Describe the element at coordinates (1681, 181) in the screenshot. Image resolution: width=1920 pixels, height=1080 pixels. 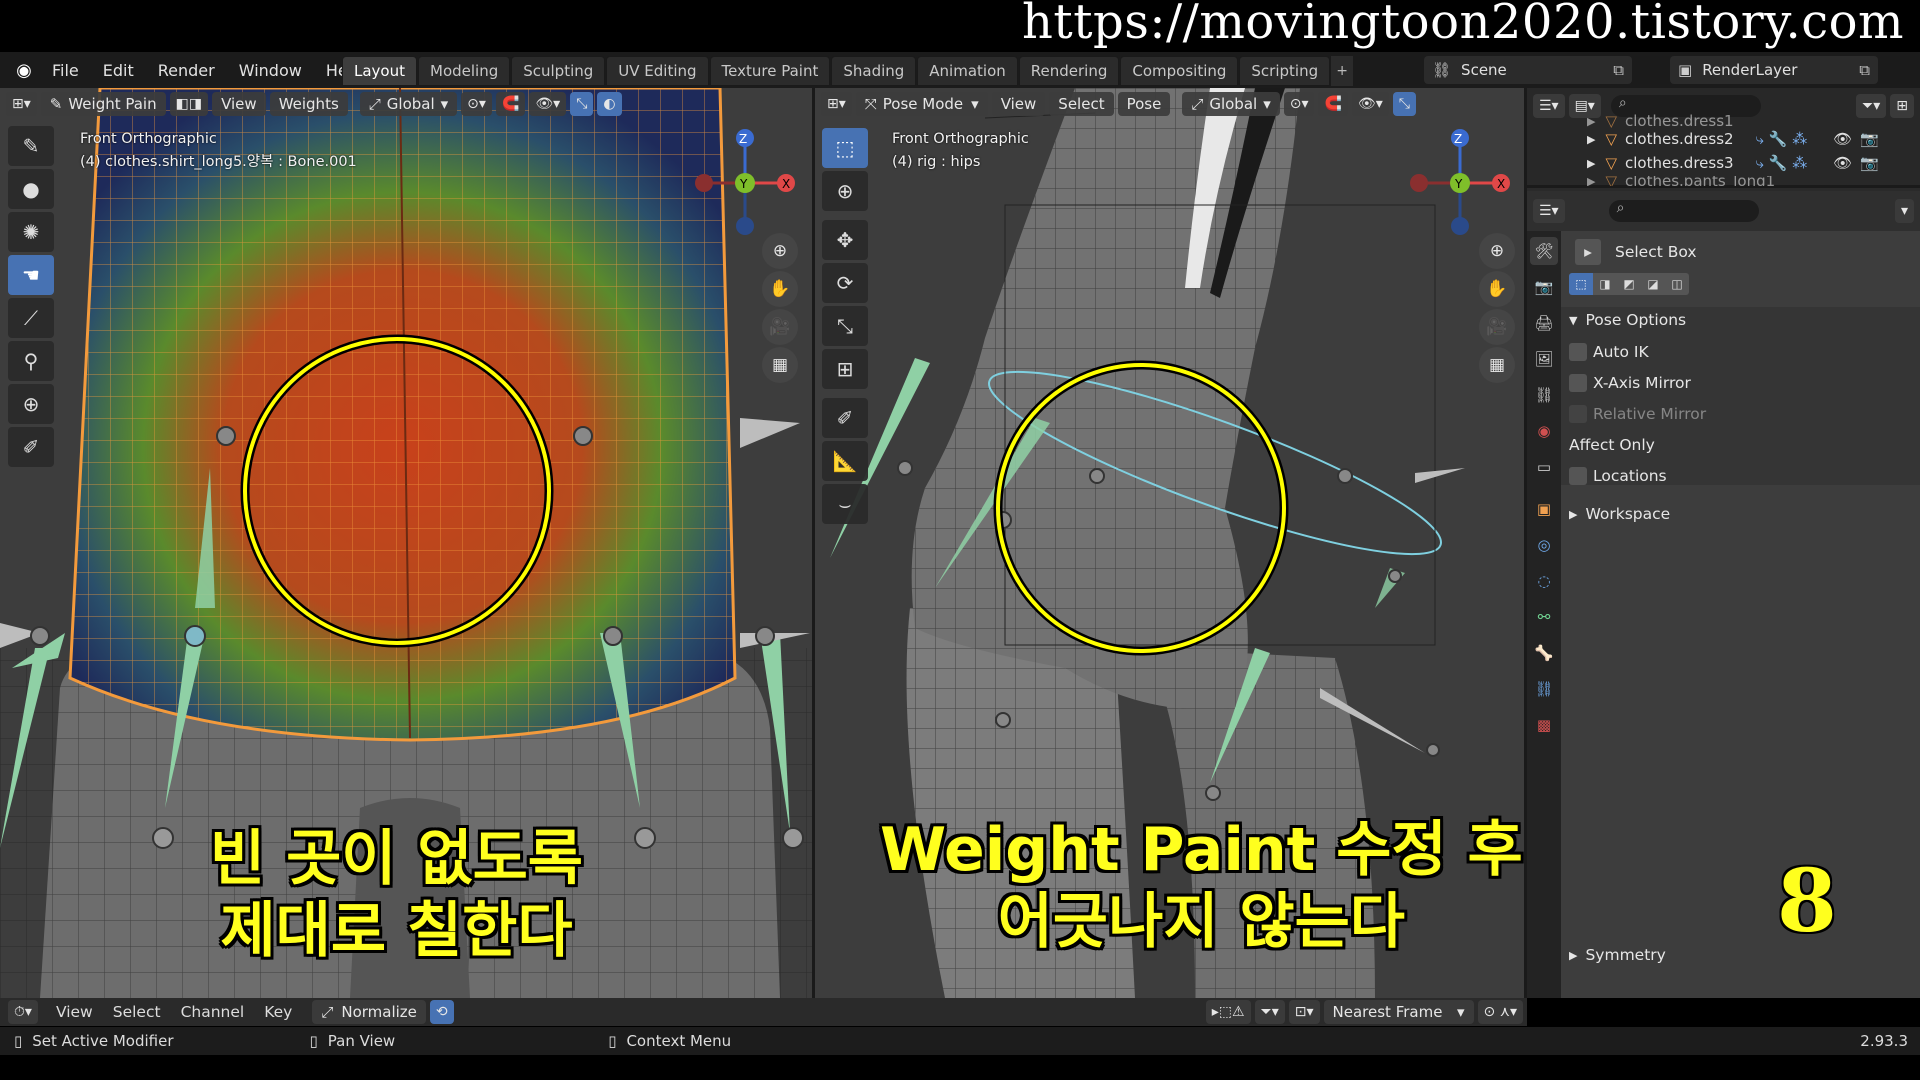
I see `outliner-row: ▶ ▽ clothes.pants_long1` at that location.